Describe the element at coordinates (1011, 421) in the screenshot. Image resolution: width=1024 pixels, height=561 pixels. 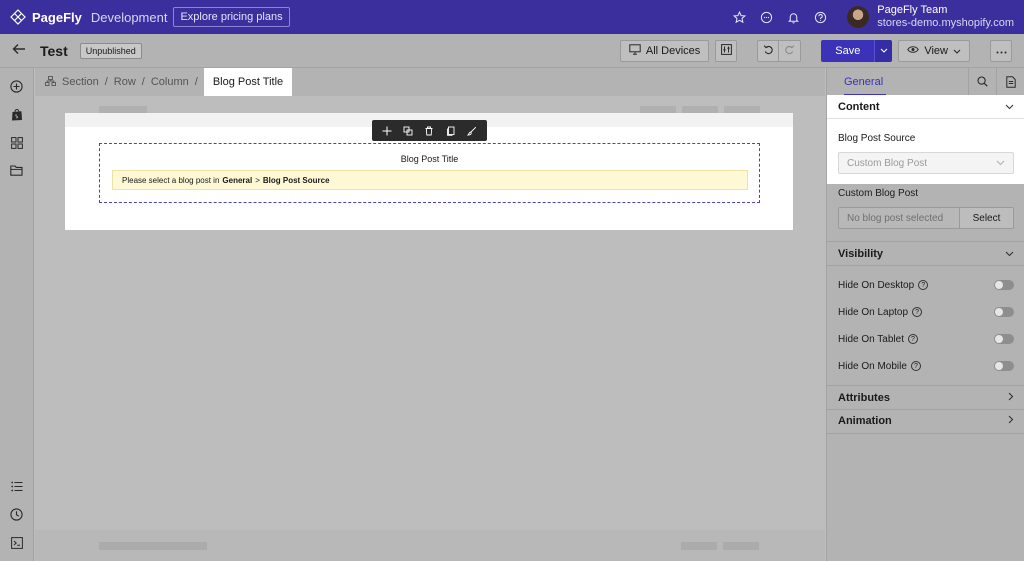
I see `chevron-right-icon` at that location.